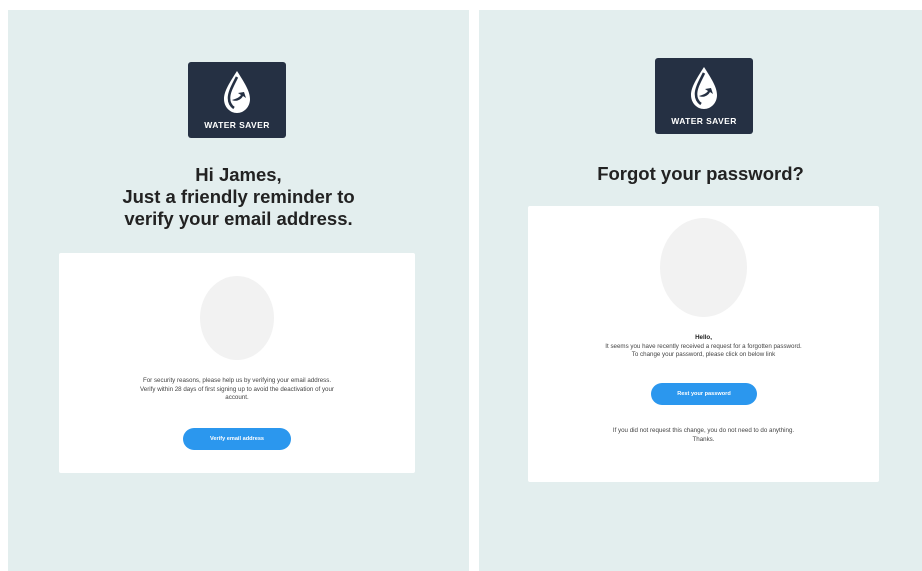 The image size is (922, 571). I want to click on footer-line-2: Thanks., so click(703, 439).